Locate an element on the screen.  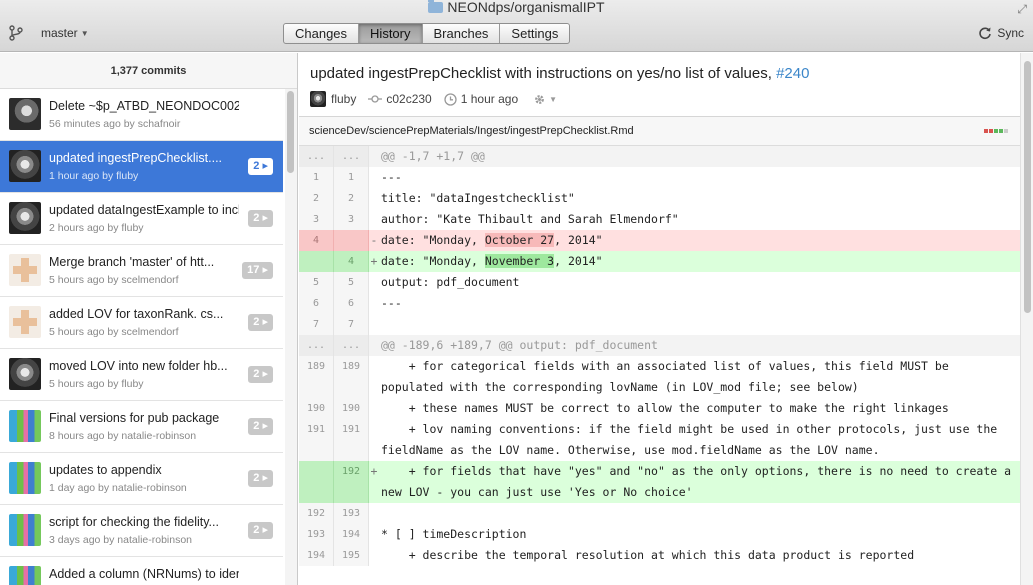
diff-code: title: "dataIngestchecklist" is located at coordinates (478, 198).